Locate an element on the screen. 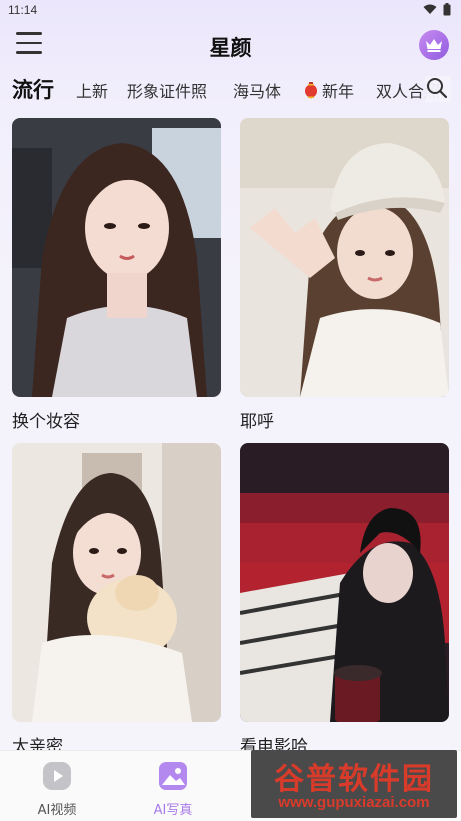 The image size is (461, 821). watermark-logo: 谷普软件园 www.gupuxiazai.com is located at coordinates (354, 784).